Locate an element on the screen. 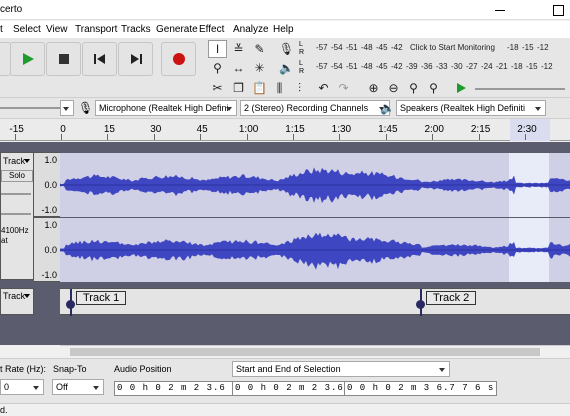  zoom-out-icon: ⊖ is located at coordinates (393, 88).